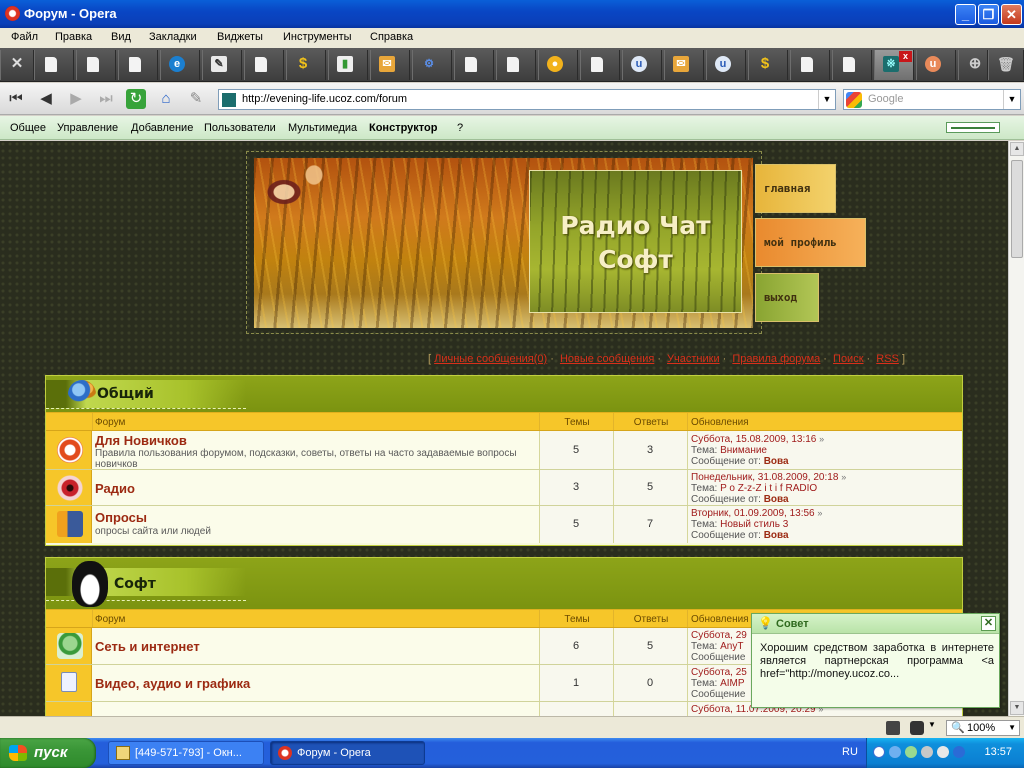  What do you see at coordinates (115, 488) in the screenshot?
I see `forum-title: Радио` at bounding box center [115, 488].